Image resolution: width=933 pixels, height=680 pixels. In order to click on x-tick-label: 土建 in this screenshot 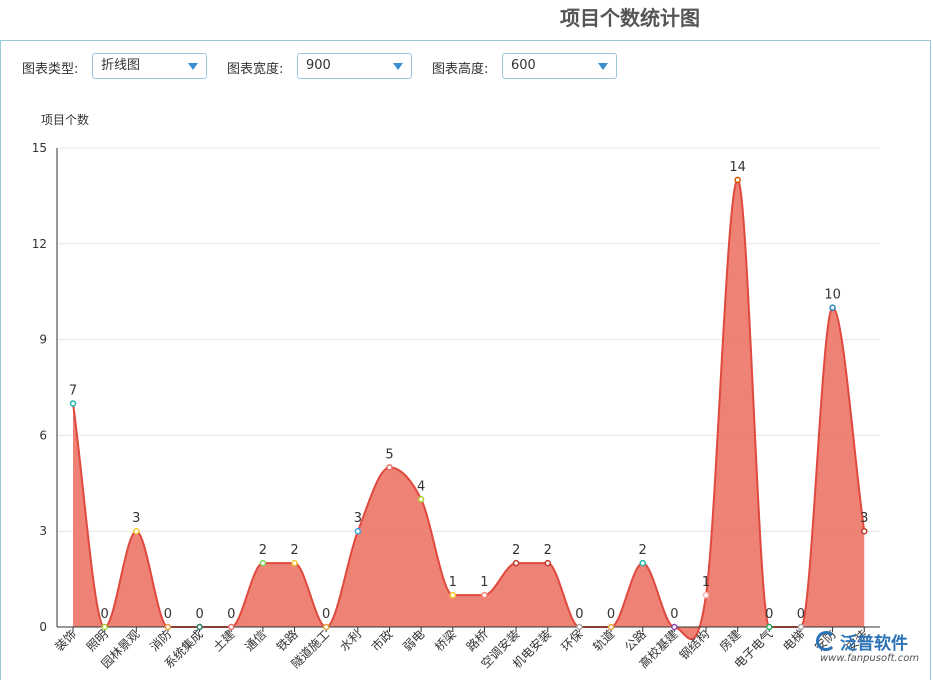, I will do `click(223, 640)`.